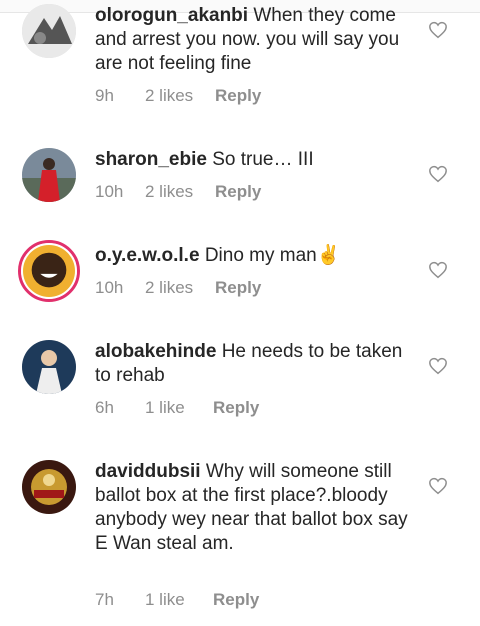  Describe the element at coordinates (147, 255) in the screenshot. I see `comment-username: o.y.e.w.o.l.e` at that location.